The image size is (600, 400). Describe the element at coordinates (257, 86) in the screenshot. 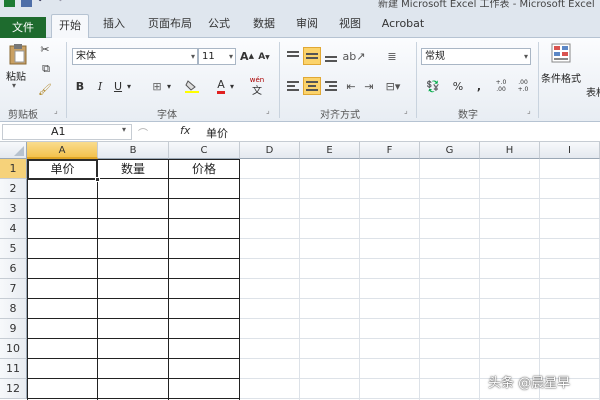

I see `phonetic-guide-icon: wén 文` at that location.